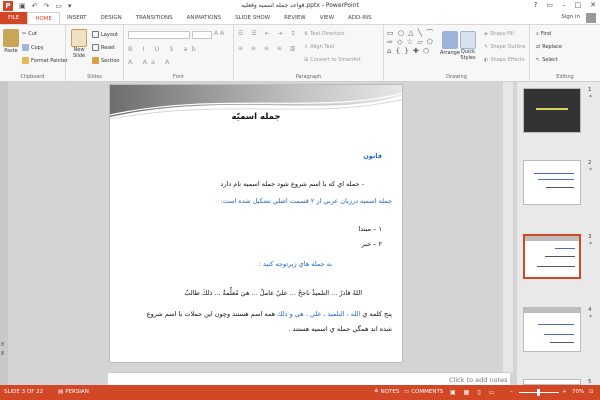 This screenshot has width=600, height=400. I want to click on tab-transitions: TRANSITIONS, so click(154, 18).